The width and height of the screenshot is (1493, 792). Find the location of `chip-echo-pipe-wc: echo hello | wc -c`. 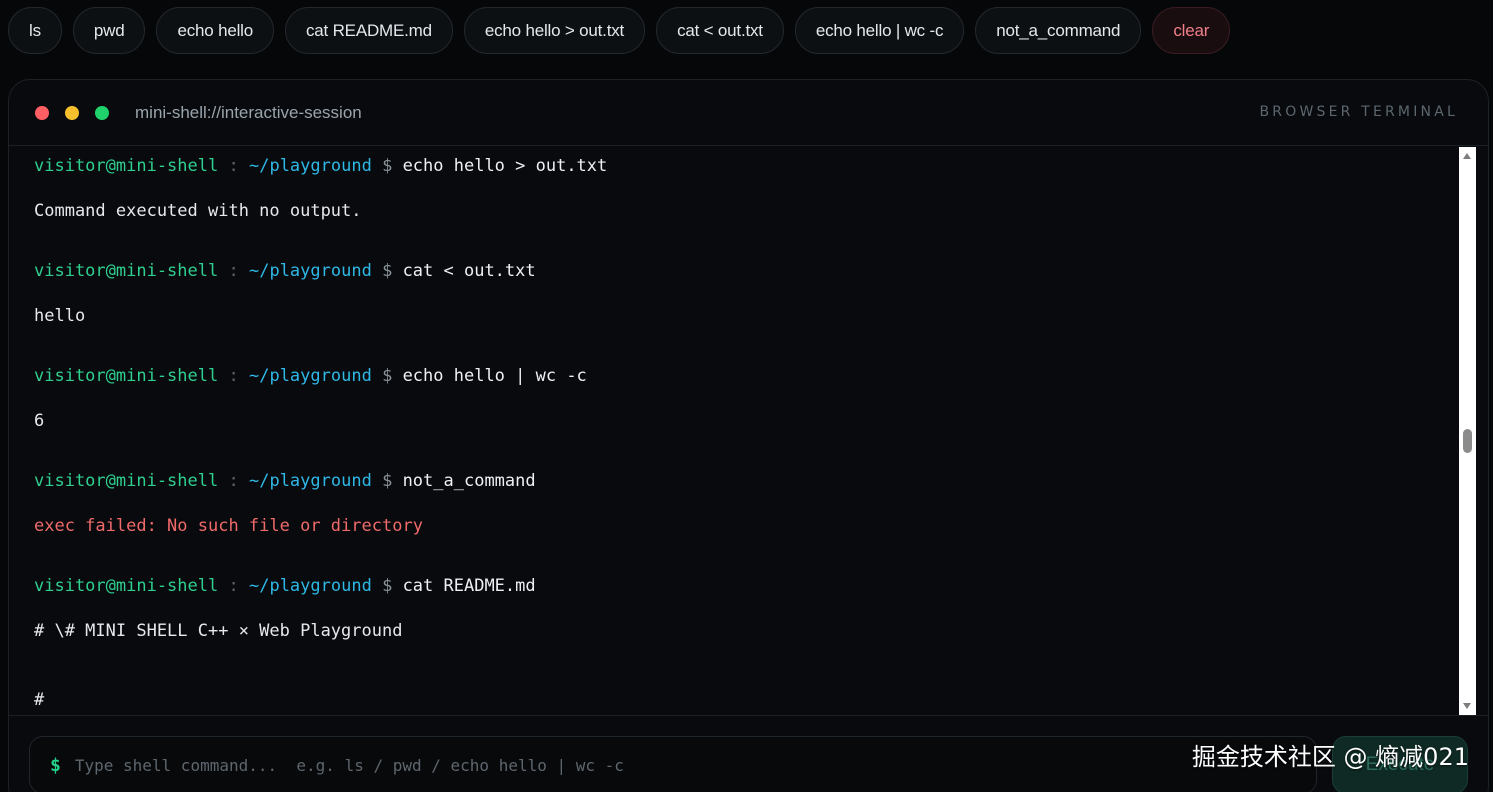

chip-echo-pipe-wc: echo hello | wc -c is located at coordinates (879, 30).